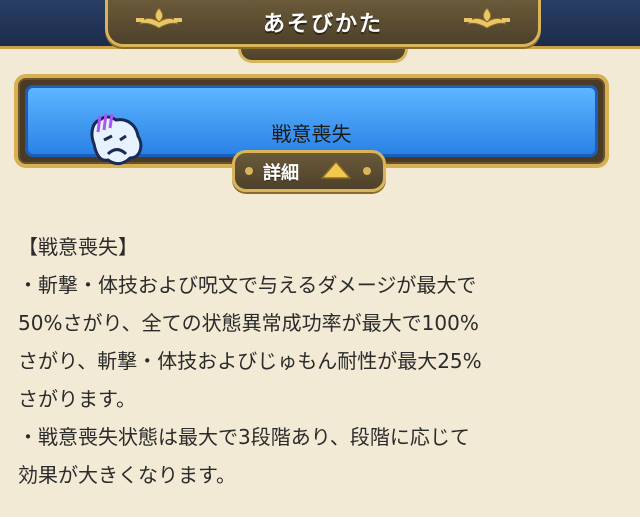 This screenshot has height=517, width=640. I want to click on description-line: ・斬撃・体技および呪文で与えるダメージが最大で, so click(247, 285).